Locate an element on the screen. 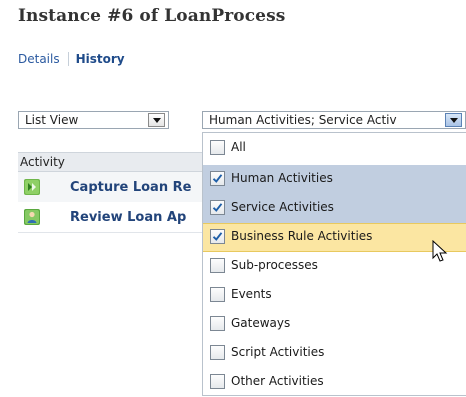 The image size is (466, 397). filter-option-human-activities: Human Activities is located at coordinates (334, 179).